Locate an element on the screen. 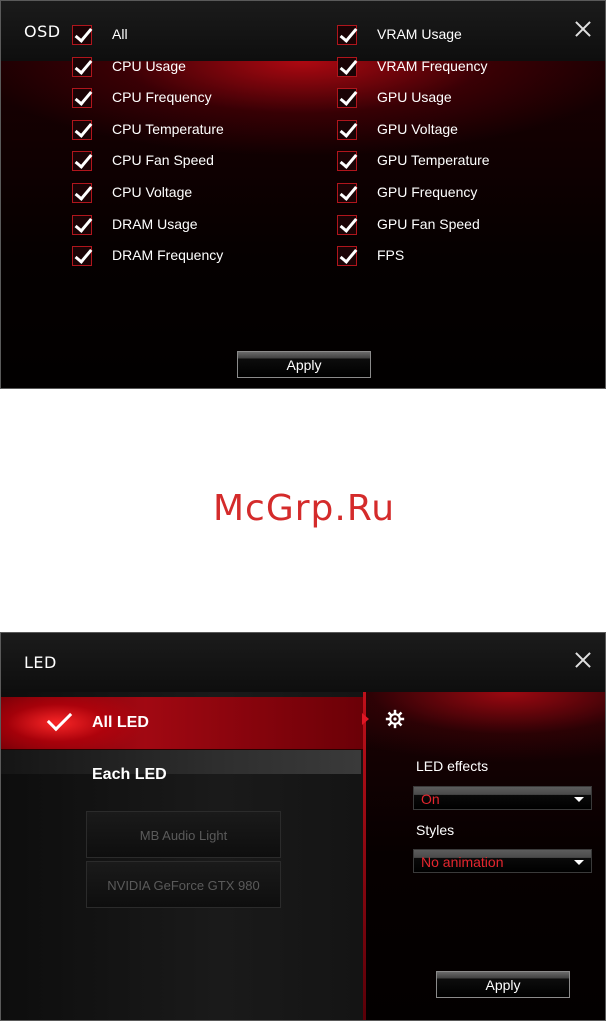 The height and width of the screenshot is (1021, 608). osd-item-label: DRAM Usage is located at coordinates (155, 223).